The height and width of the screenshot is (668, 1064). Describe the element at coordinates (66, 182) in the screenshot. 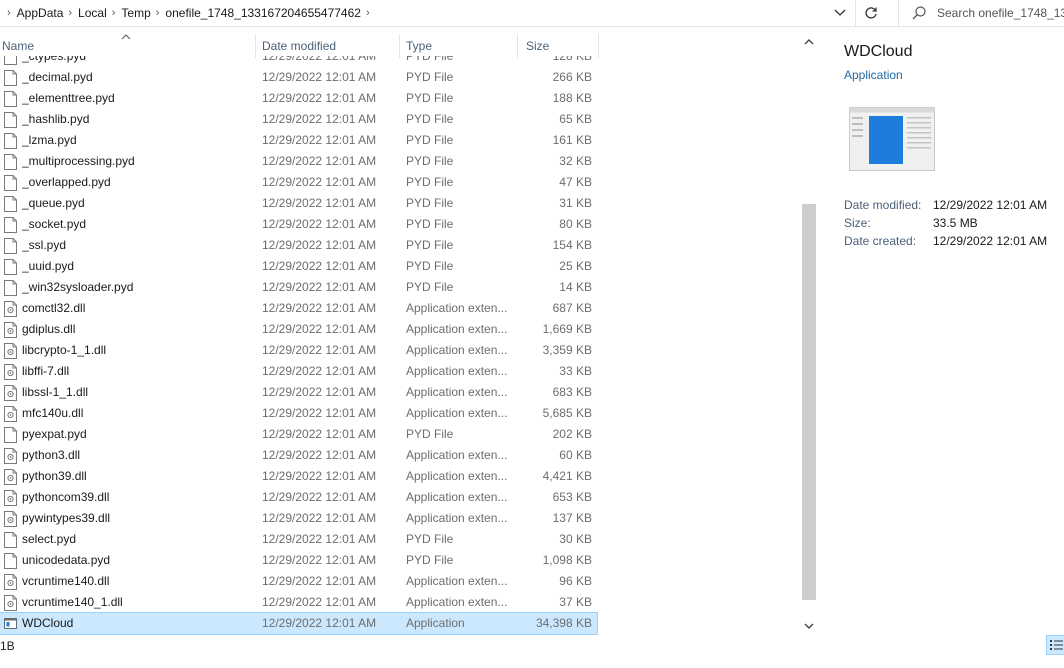

I see `file-name: _overlapped.pyd` at that location.